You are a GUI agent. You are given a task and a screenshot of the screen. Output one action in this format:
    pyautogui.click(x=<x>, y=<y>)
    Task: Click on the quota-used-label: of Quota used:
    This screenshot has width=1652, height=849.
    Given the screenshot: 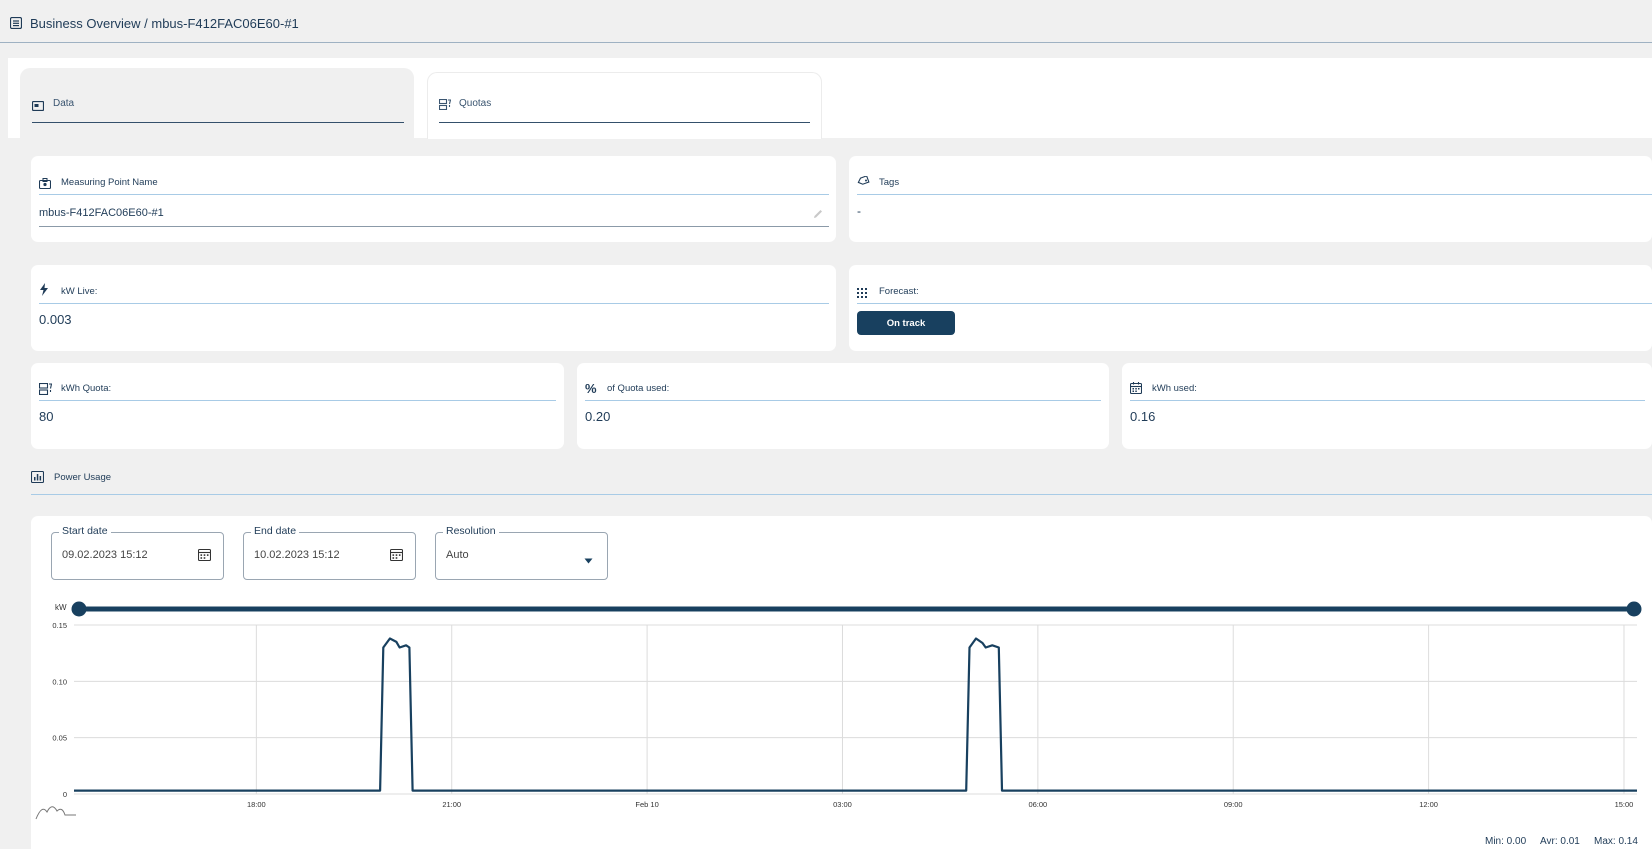 What is the action you would take?
    pyautogui.click(x=638, y=388)
    